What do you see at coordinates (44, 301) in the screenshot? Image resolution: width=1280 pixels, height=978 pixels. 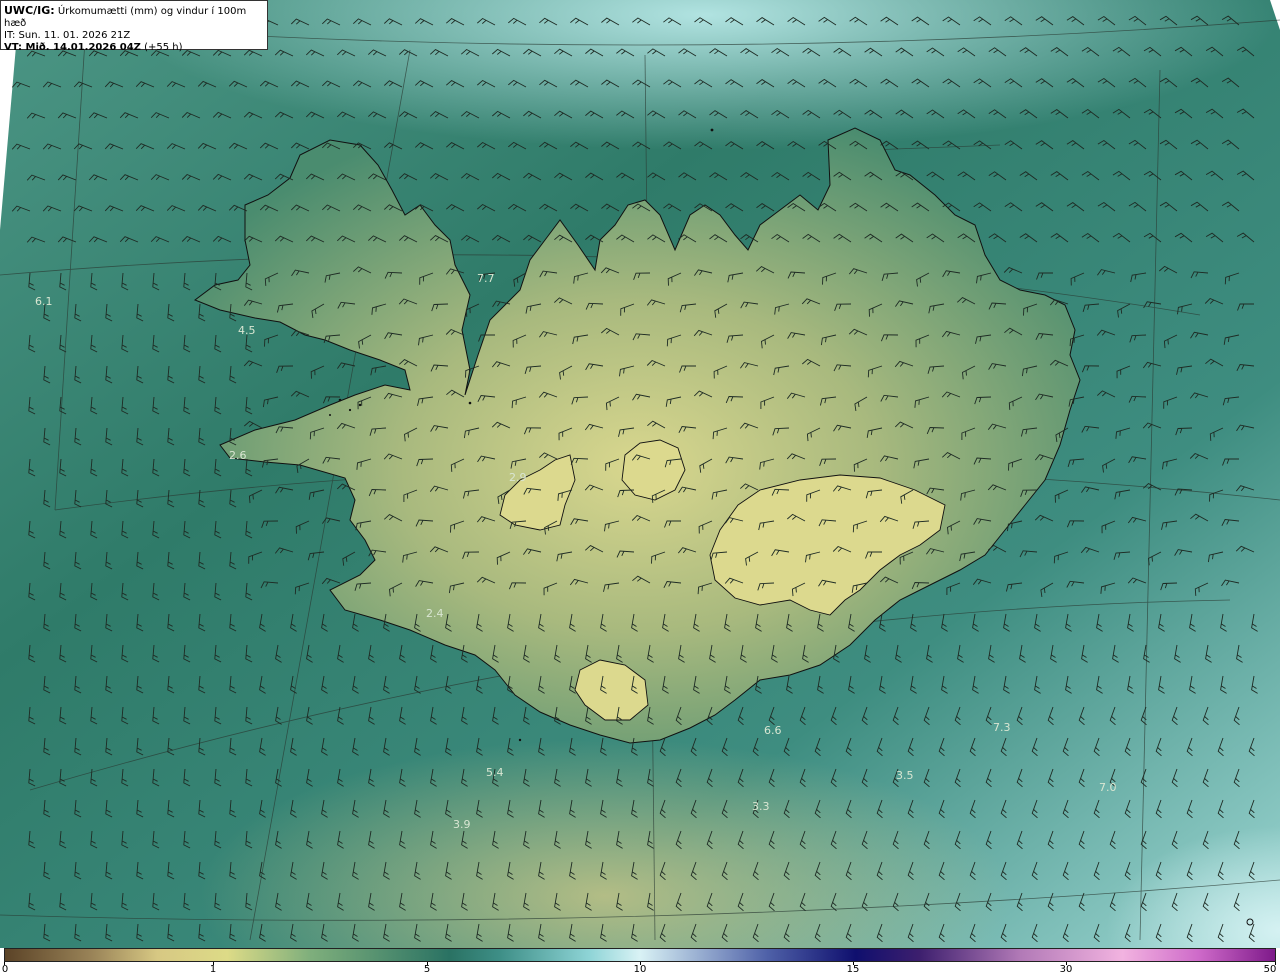 I see `value-label: 6.1` at bounding box center [44, 301].